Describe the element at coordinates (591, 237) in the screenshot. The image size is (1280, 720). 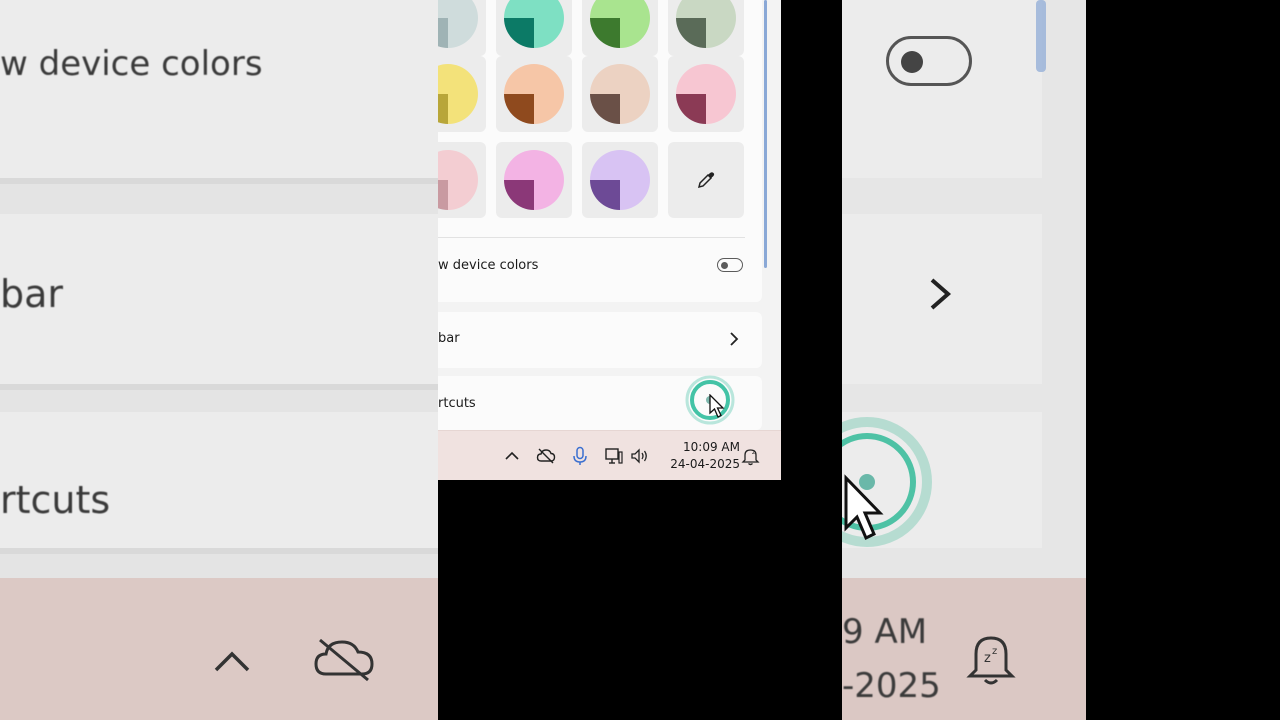
I see `card-divider` at that location.